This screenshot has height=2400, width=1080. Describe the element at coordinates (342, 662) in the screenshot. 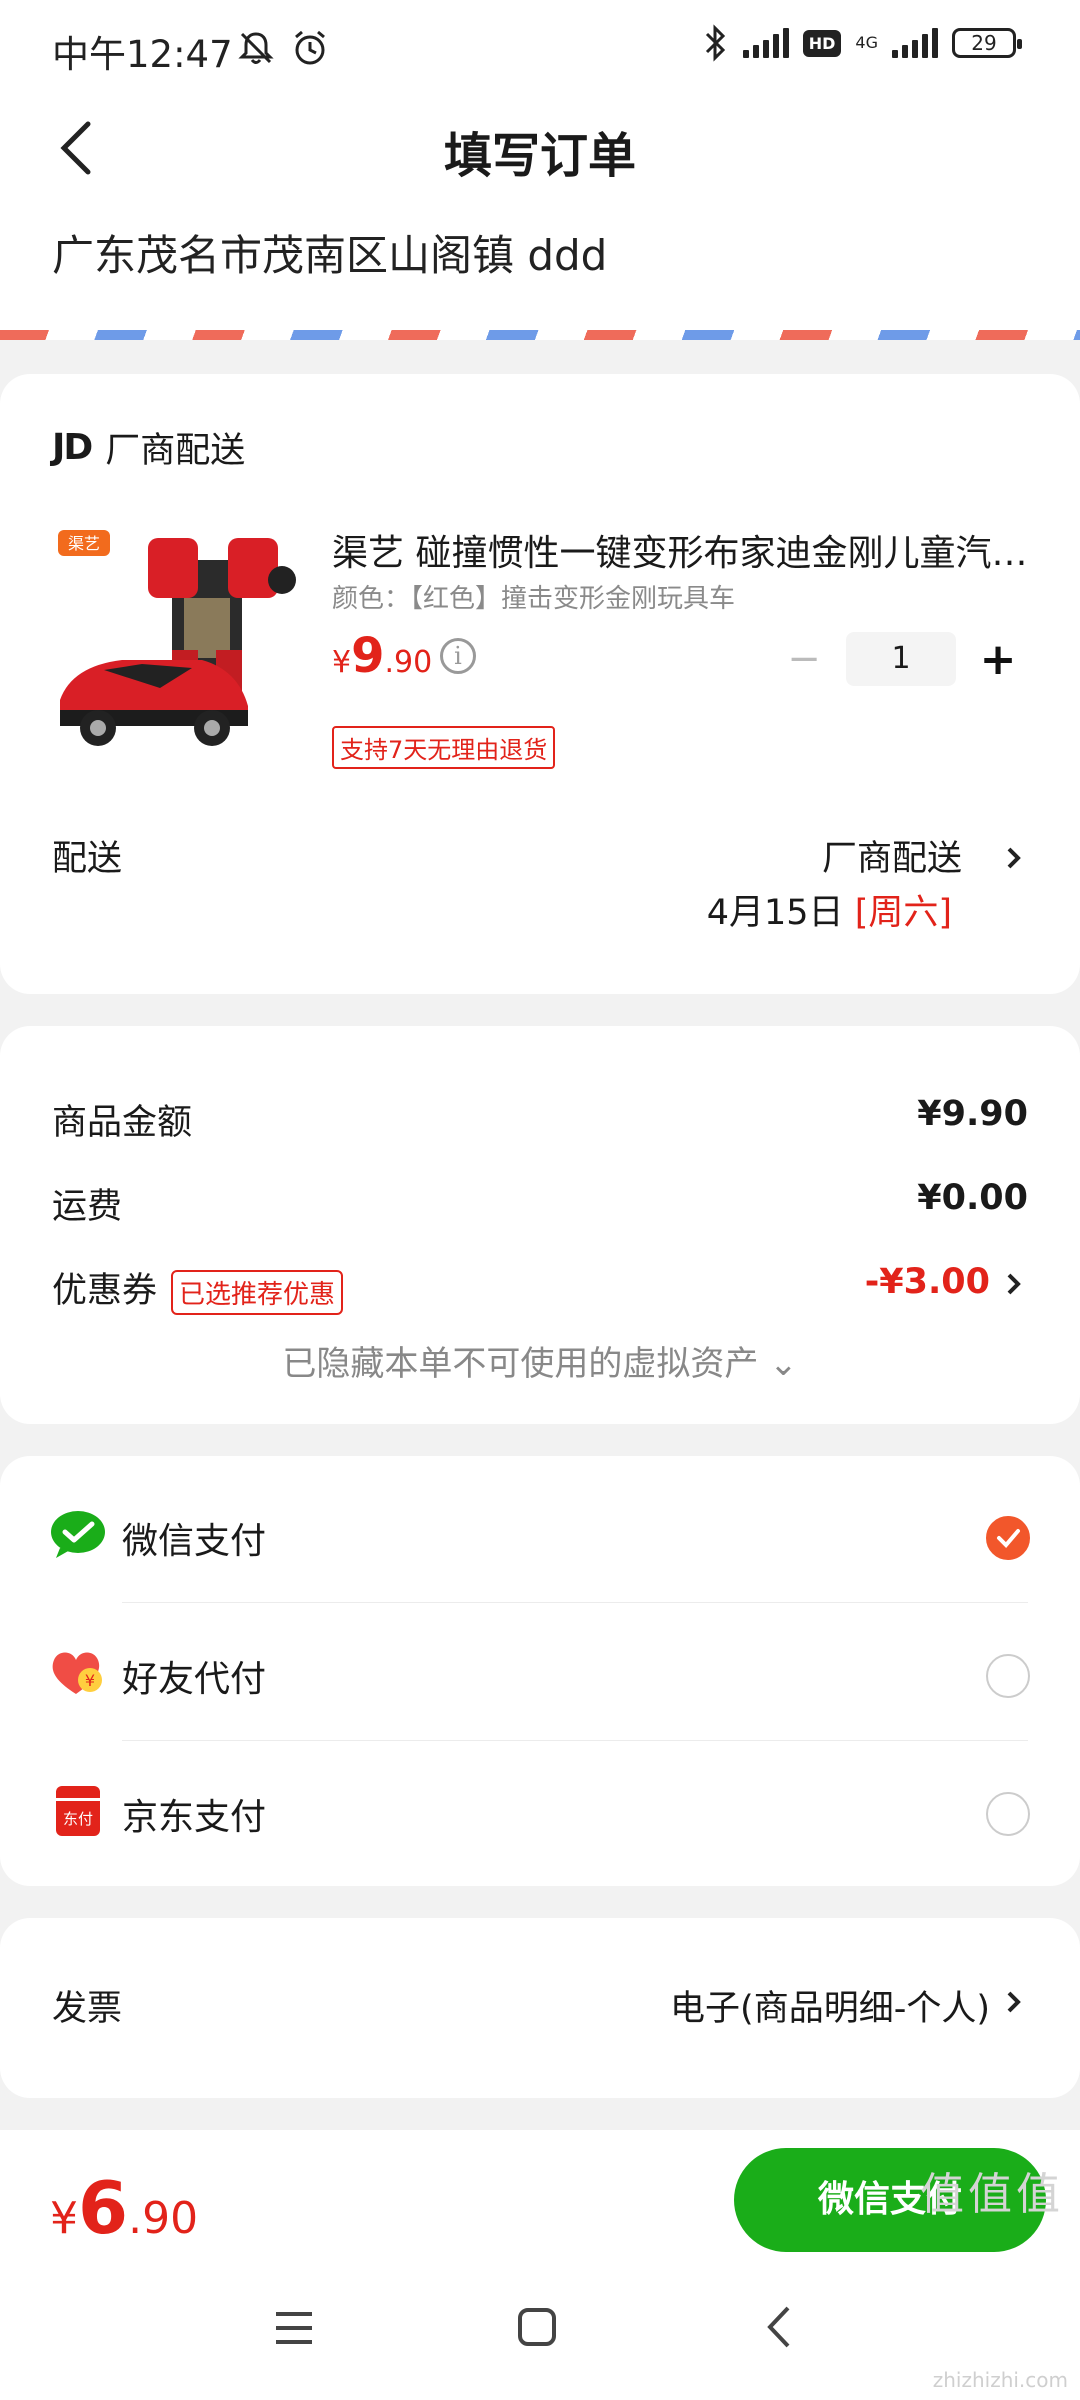

I see `price-currency: ¥` at that location.